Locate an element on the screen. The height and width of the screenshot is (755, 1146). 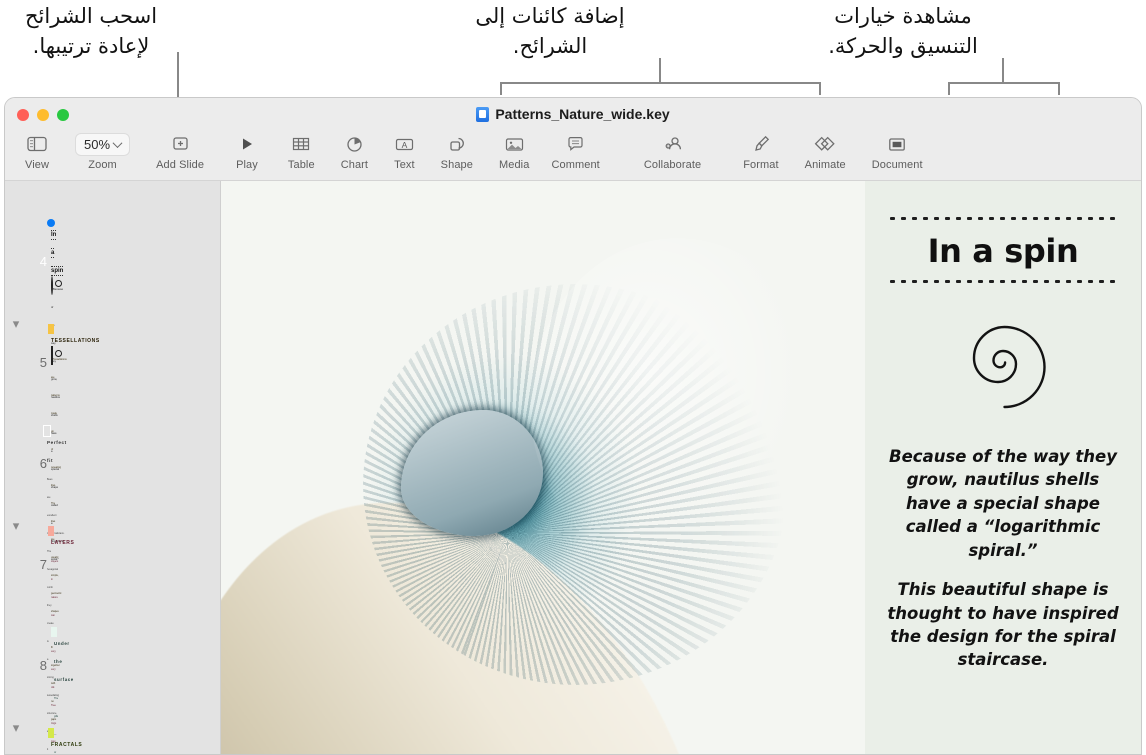
toolbar-button-view: View is located at coordinates (37, 149).